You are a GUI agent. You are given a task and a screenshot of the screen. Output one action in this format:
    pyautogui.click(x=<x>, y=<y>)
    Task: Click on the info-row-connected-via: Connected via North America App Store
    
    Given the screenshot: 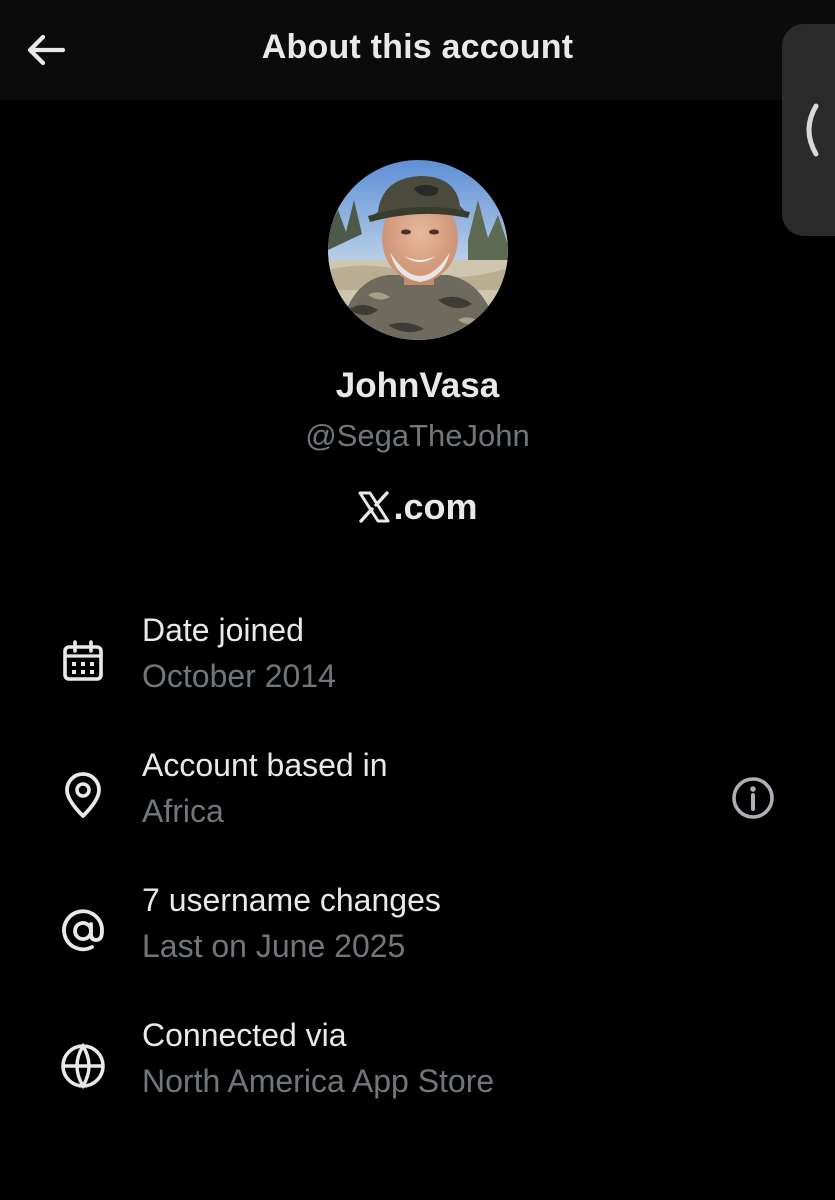 What is the action you would take?
    pyautogui.click(x=417, y=1067)
    